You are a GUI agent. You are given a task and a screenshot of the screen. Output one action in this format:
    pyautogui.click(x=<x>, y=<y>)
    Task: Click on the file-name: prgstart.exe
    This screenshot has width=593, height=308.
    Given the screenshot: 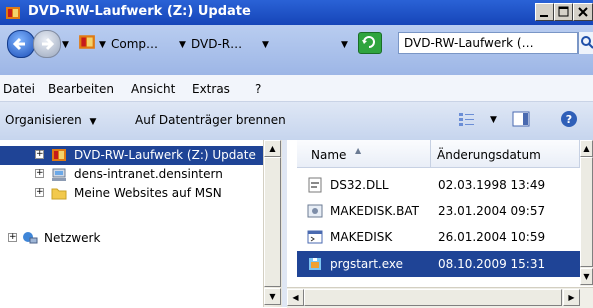 What is the action you would take?
    pyautogui.click(x=367, y=264)
    